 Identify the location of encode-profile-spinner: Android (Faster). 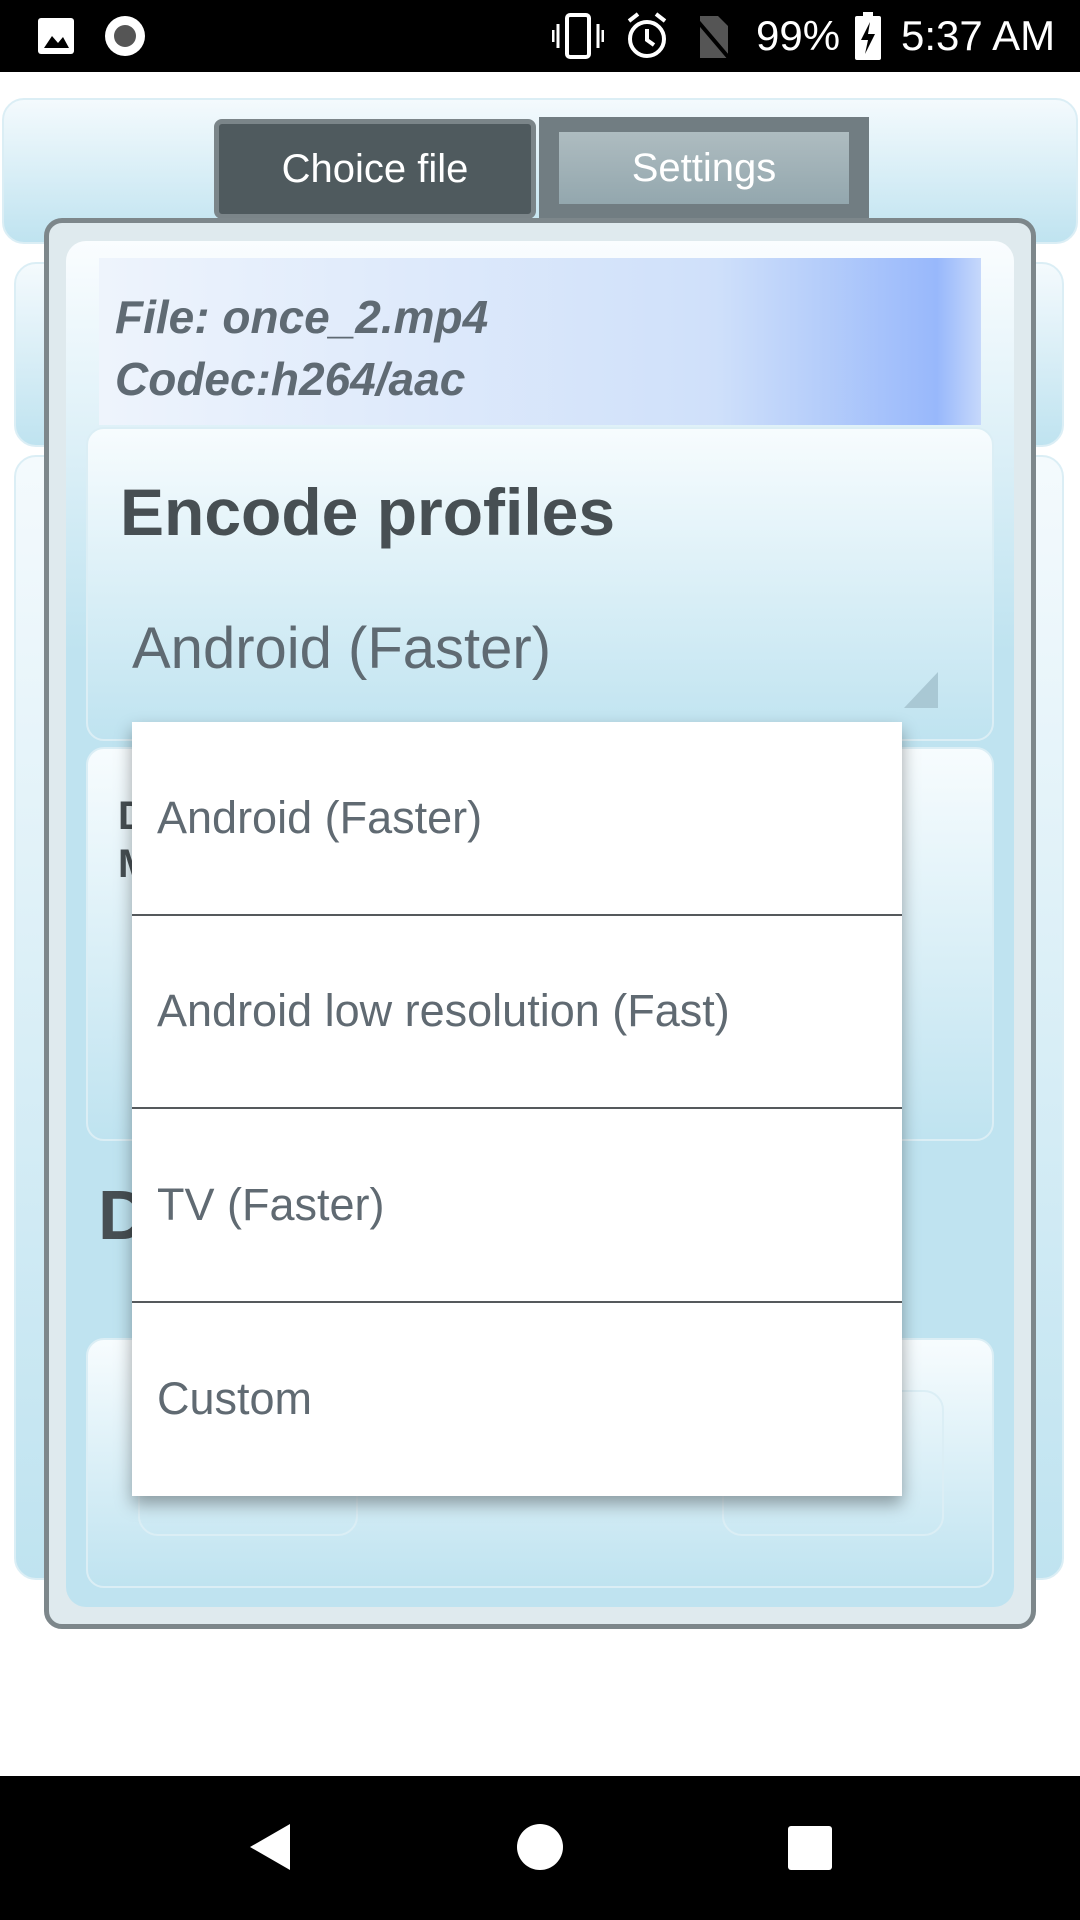
(341, 648).